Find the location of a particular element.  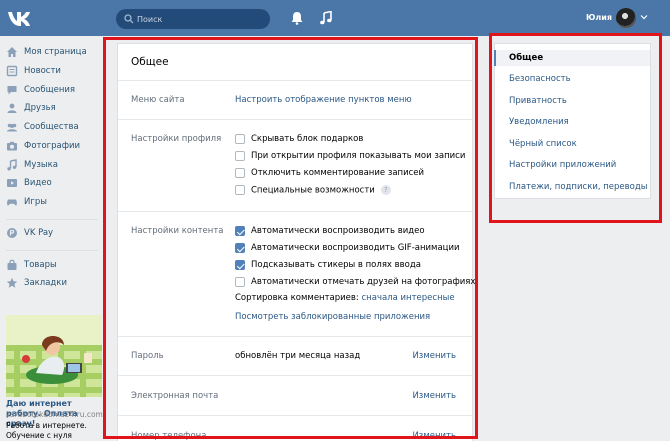

video-icon is located at coordinates (12, 183).